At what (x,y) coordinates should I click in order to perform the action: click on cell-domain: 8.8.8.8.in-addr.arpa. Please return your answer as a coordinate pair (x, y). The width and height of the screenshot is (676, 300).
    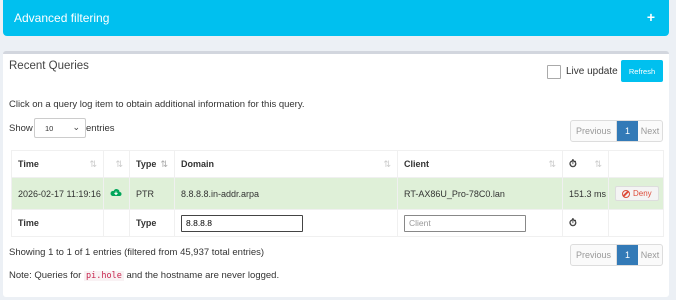
    Looking at the image, I should click on (286, 193).